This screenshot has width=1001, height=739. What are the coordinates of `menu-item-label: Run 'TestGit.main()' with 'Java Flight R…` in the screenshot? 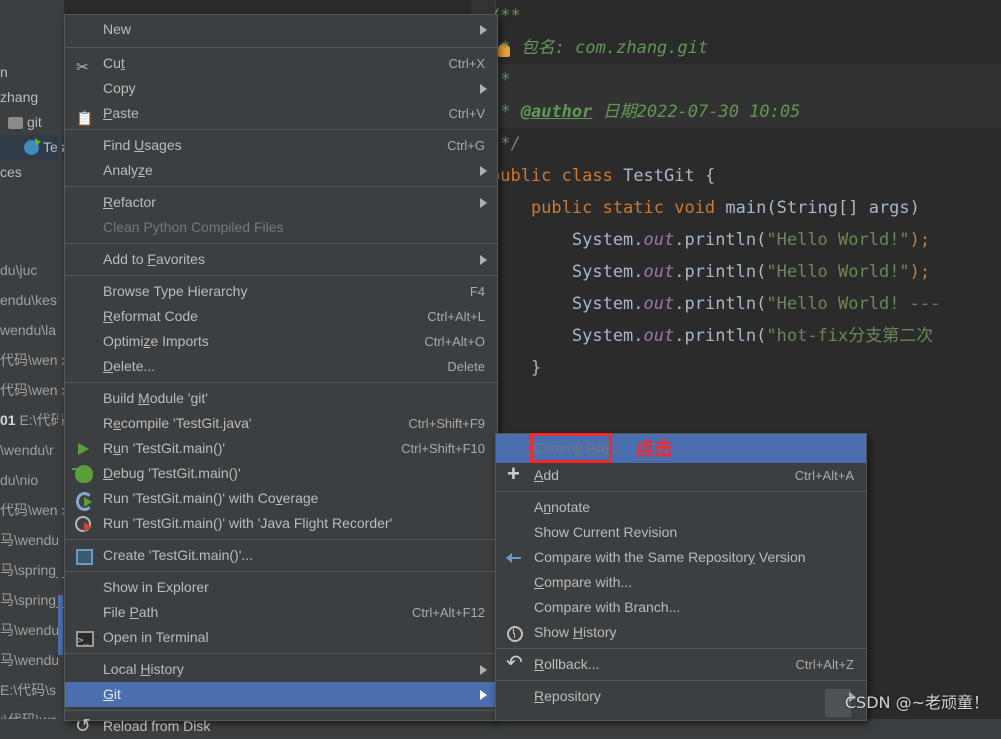 It's located at (248, 523).